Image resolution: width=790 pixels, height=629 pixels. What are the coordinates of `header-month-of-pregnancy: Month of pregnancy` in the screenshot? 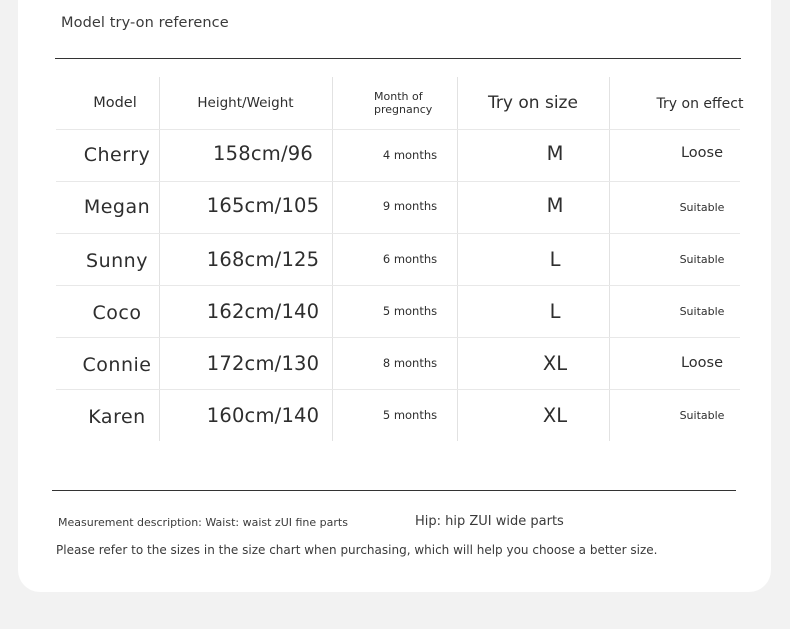 It's located at (414, 103).